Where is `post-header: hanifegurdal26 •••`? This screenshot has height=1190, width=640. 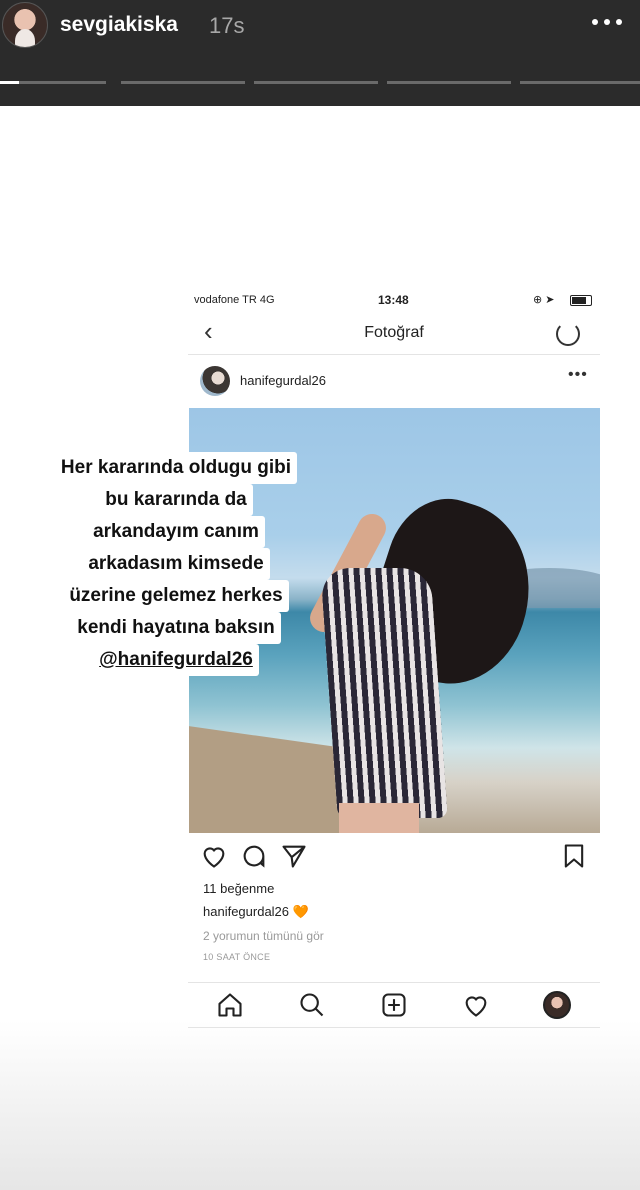
post-header: hanifegurdal26 ••• is located at coordinates (394, 382).